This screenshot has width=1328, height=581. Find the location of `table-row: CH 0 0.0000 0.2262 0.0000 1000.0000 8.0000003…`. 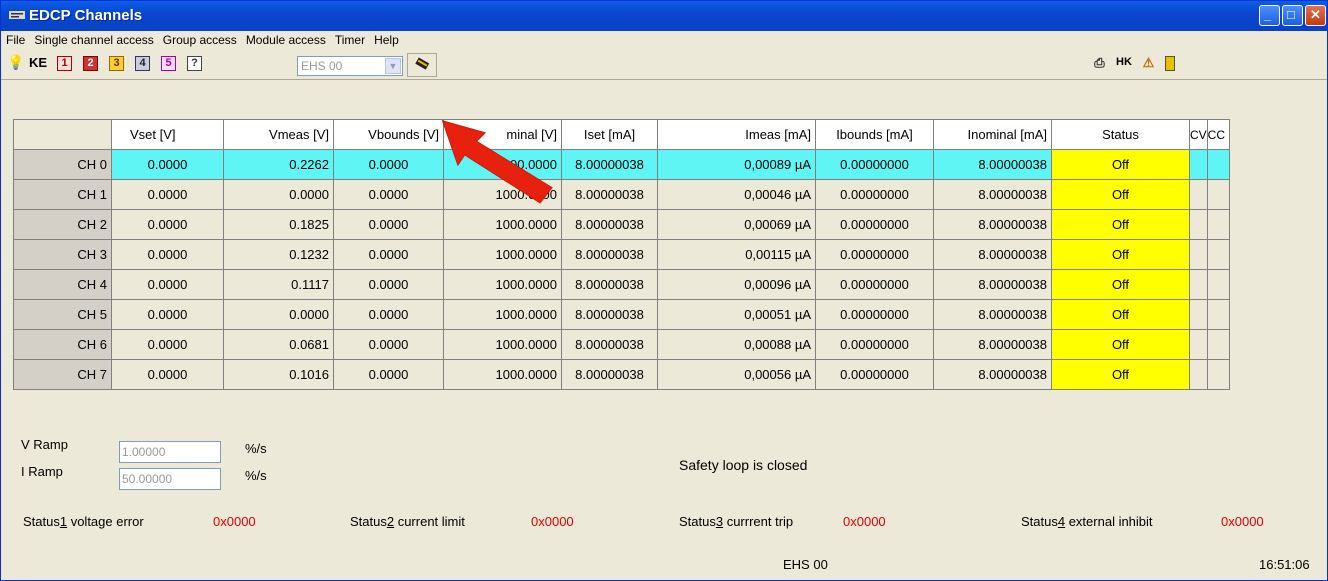

table-row: CH 0 0.0000 0.2262 0.0000 1000.0000 8.0000003… is located at coordinates (621, 164).